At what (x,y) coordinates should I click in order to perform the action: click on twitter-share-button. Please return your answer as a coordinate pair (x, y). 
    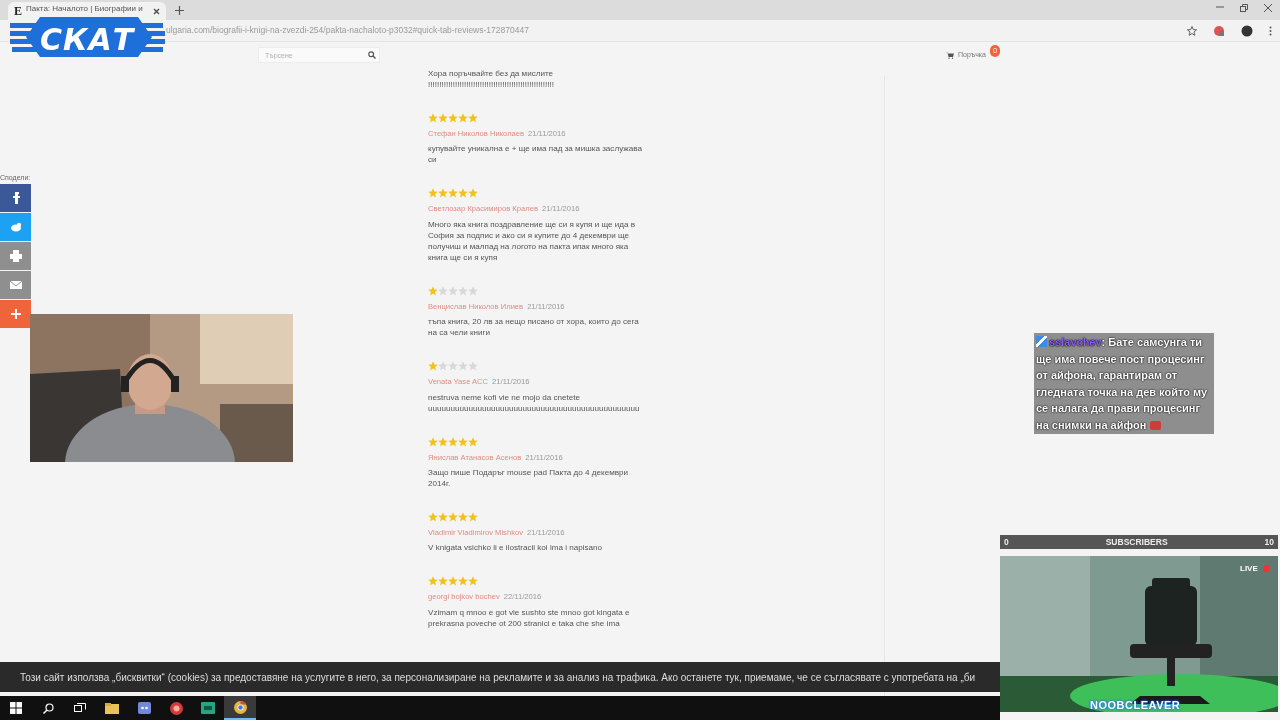
    Looking at the image, I should click on (15, 226).